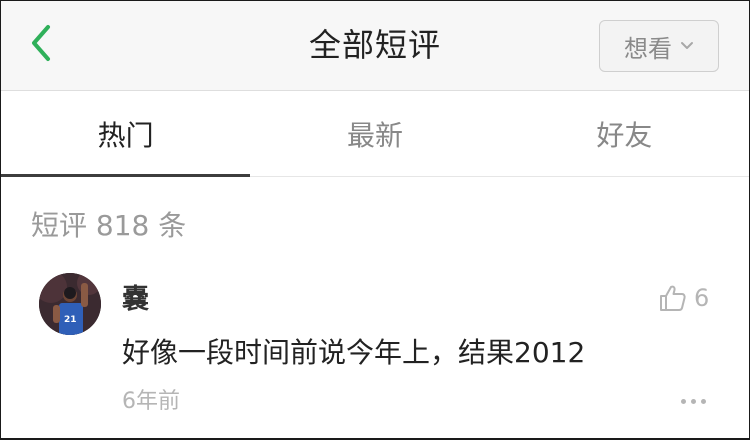  Describe the element at coordinates (126, 134) in the screenshot. I see `tab-hot: 热门` at that location.